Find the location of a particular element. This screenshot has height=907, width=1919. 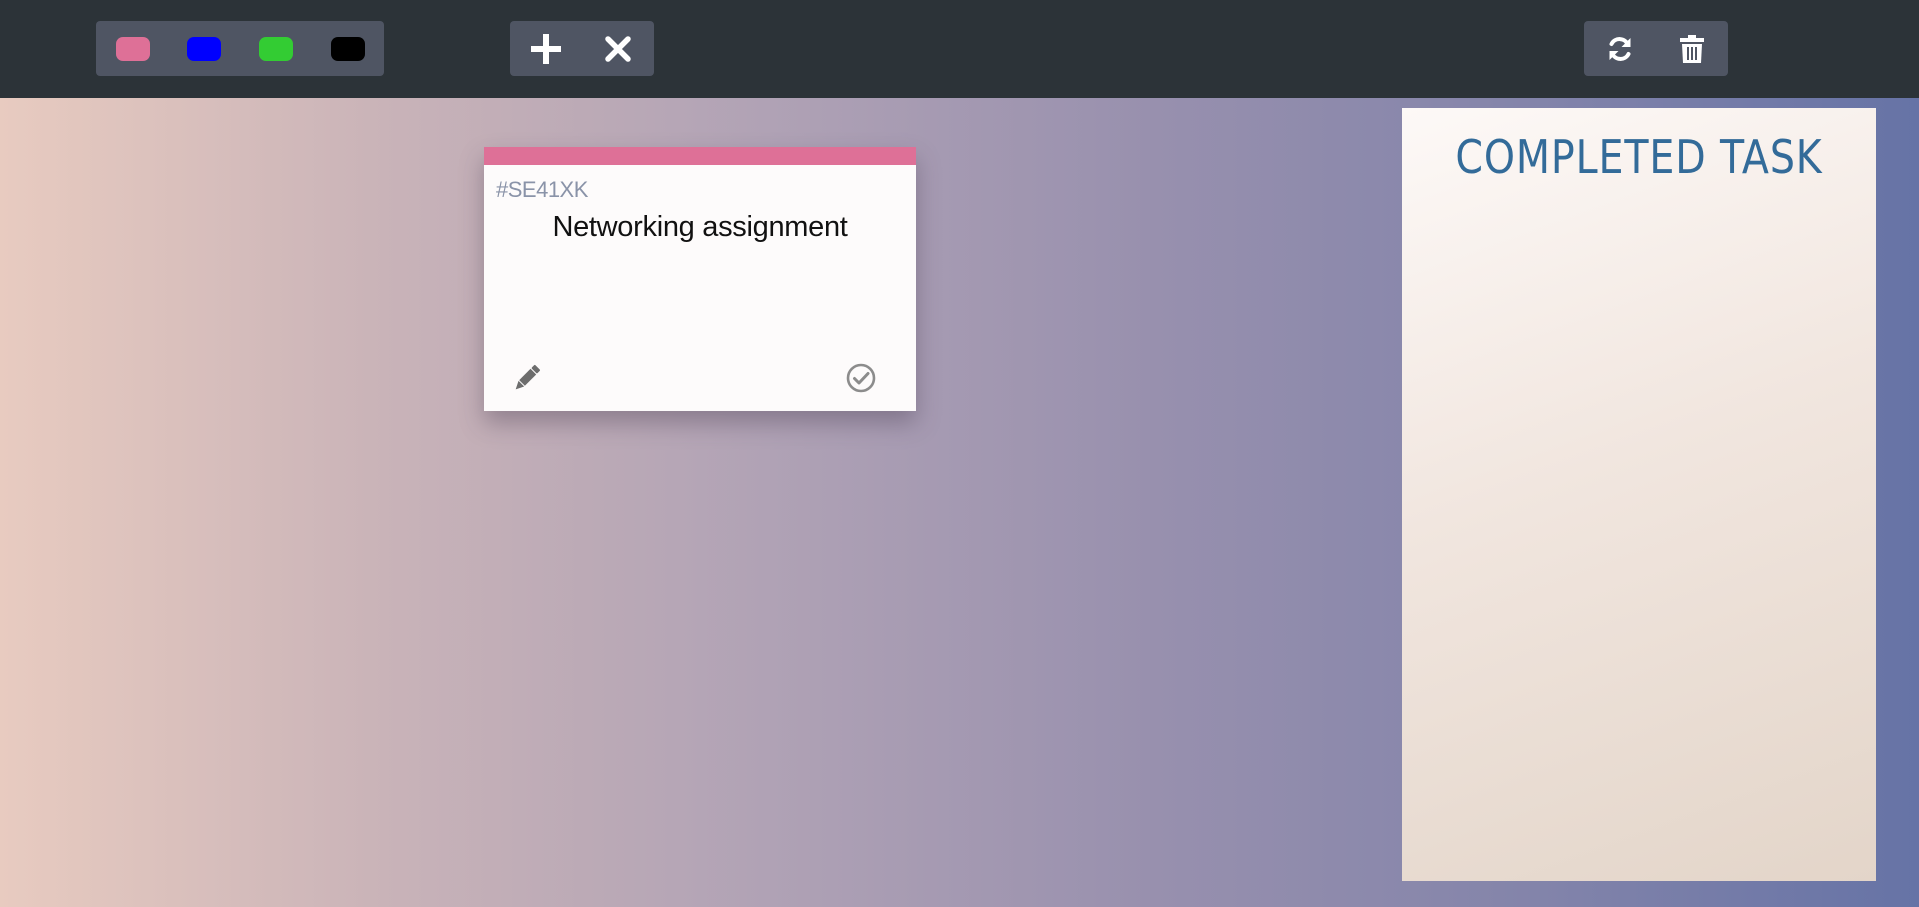

add-note-button is located at coordinates (546, 48).